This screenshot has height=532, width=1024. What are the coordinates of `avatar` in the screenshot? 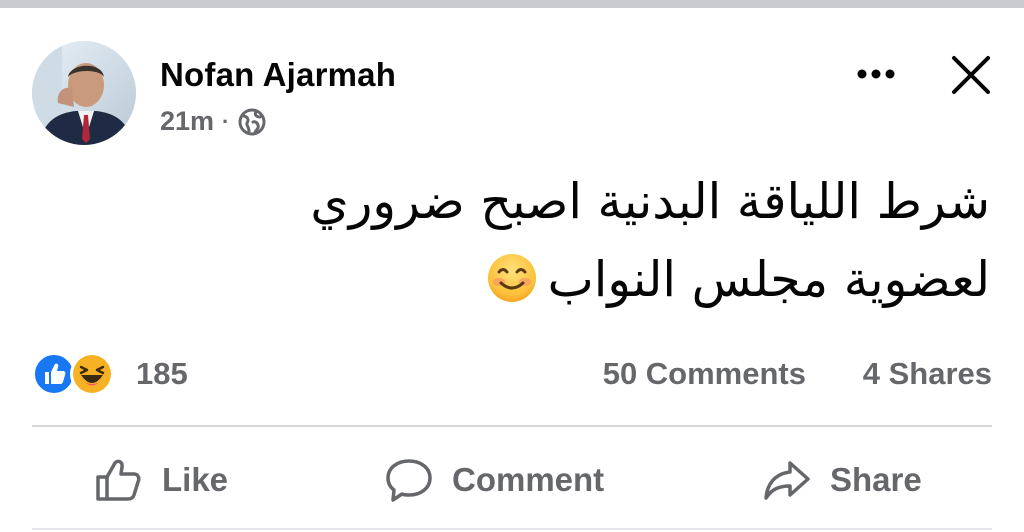 It's located at (84, 93).